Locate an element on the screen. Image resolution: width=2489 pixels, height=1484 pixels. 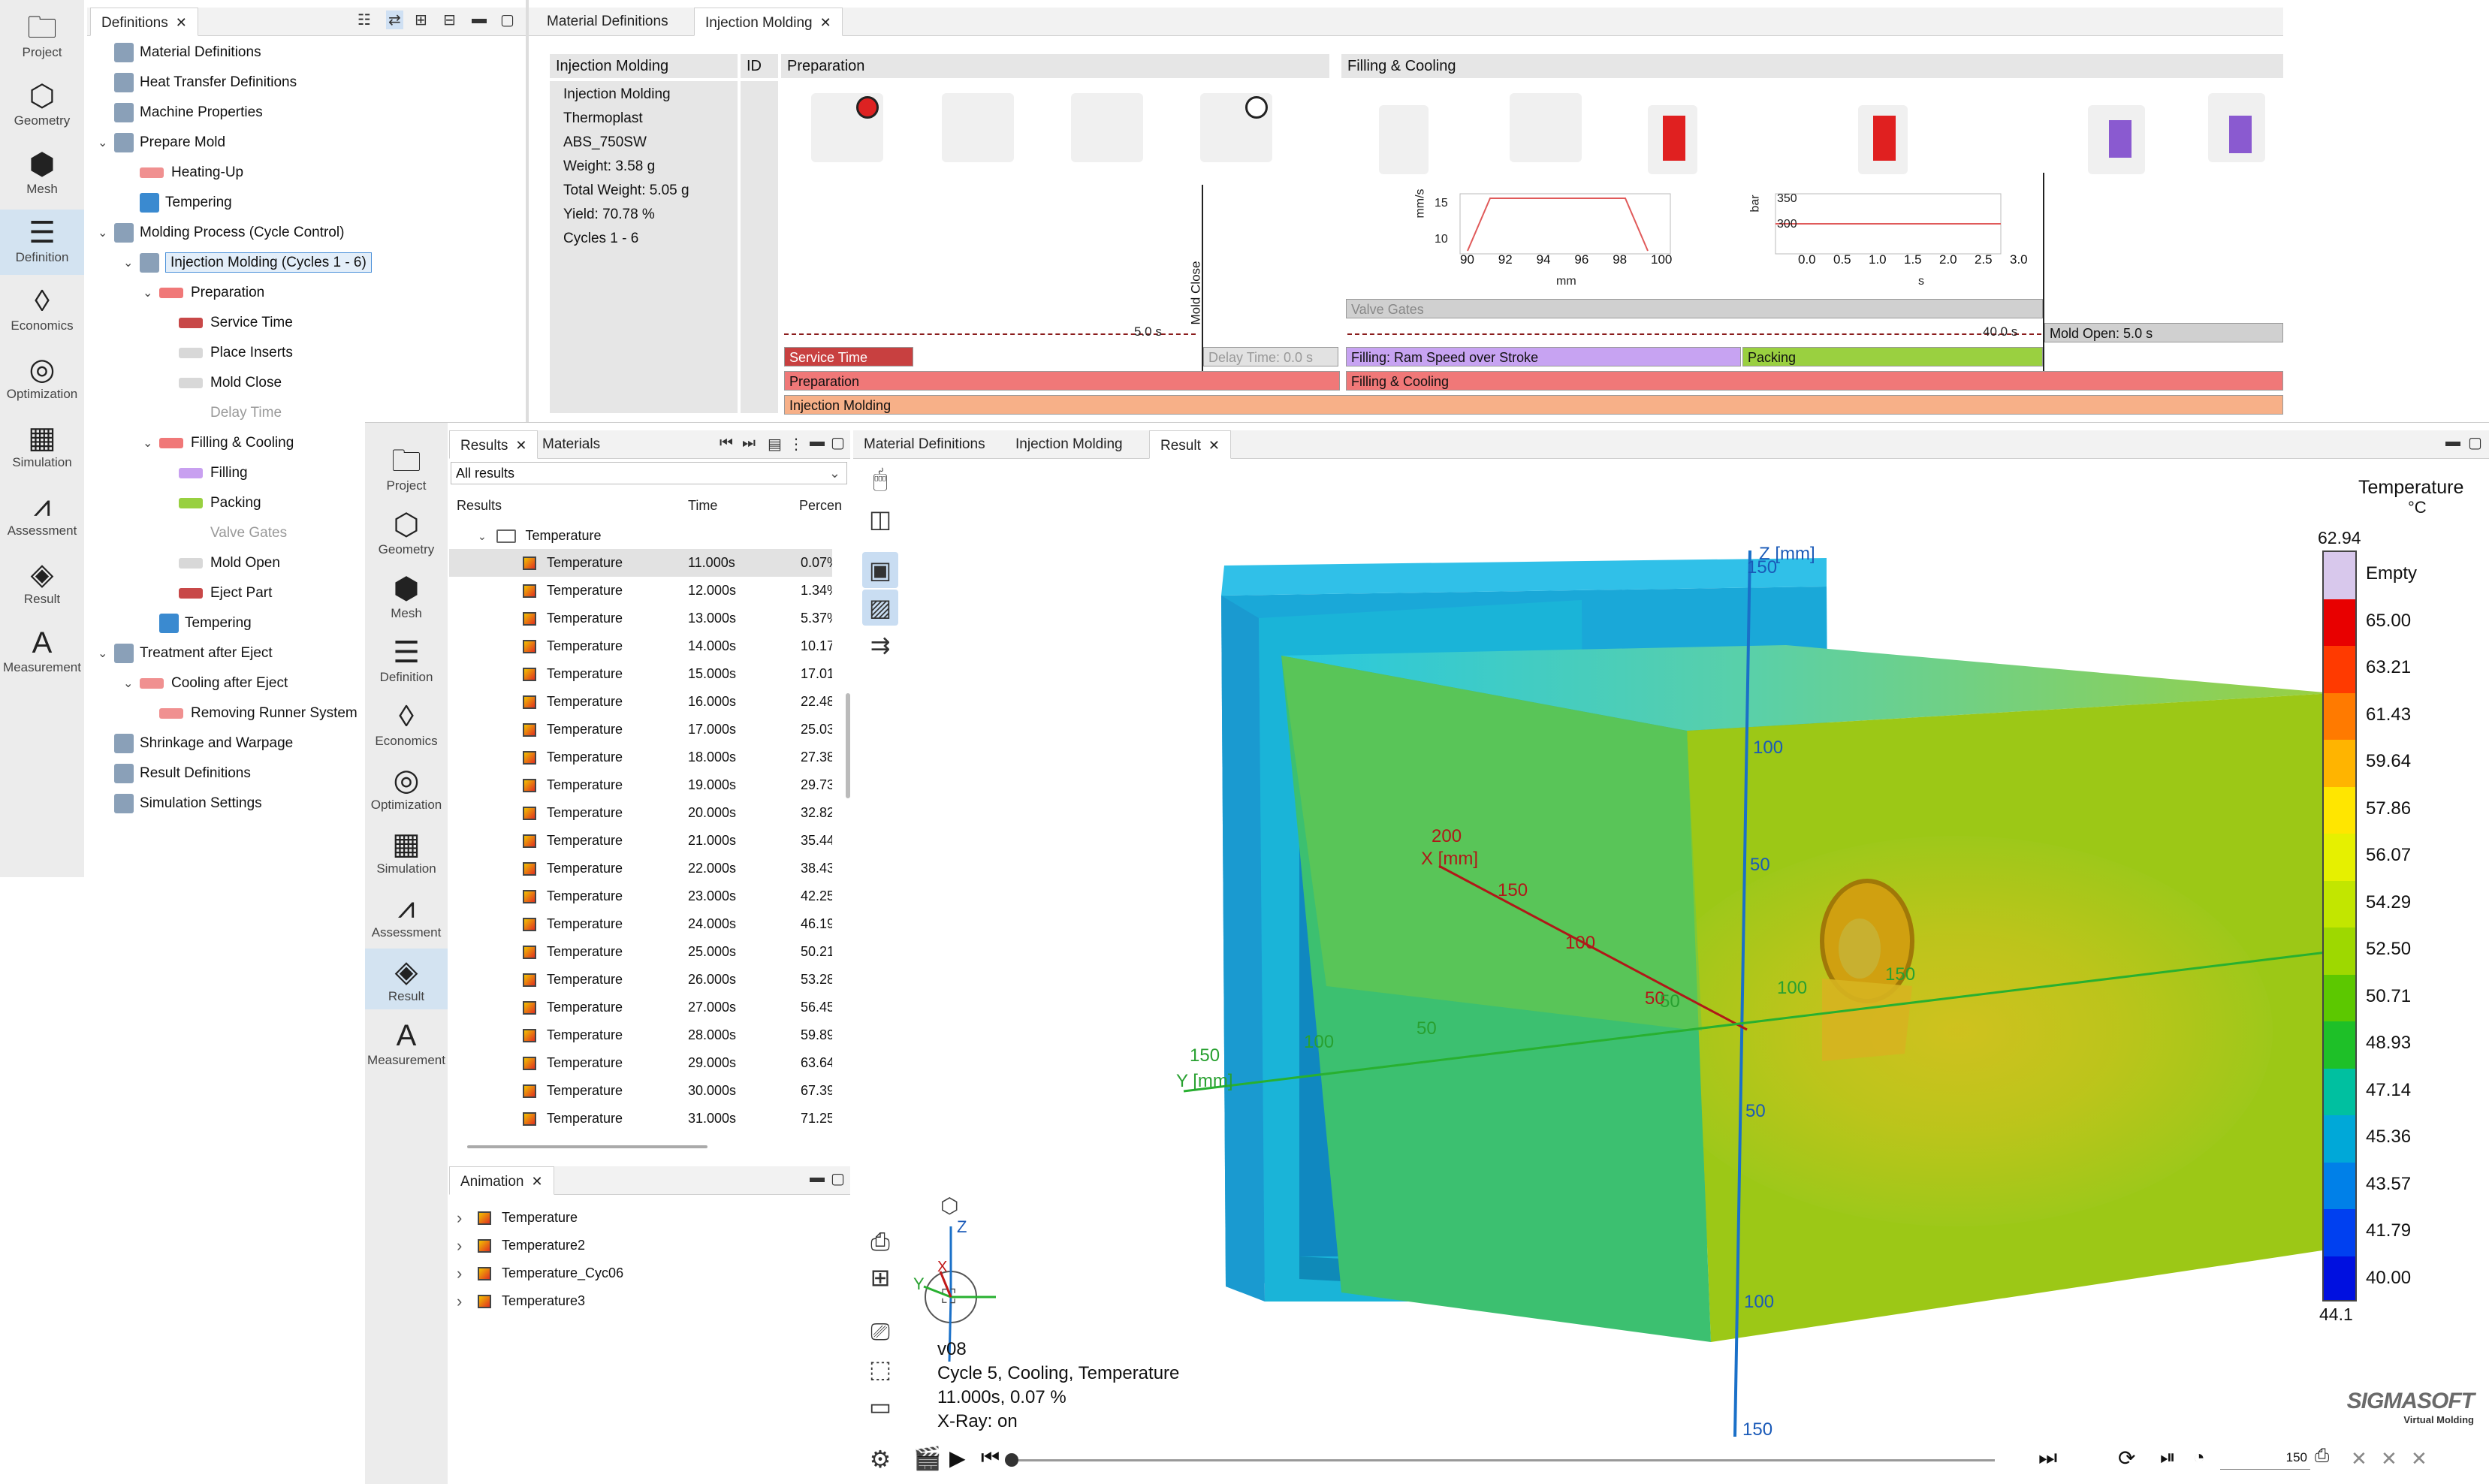
tree-item: Simulation Settings is located at coordinates (180, 804).